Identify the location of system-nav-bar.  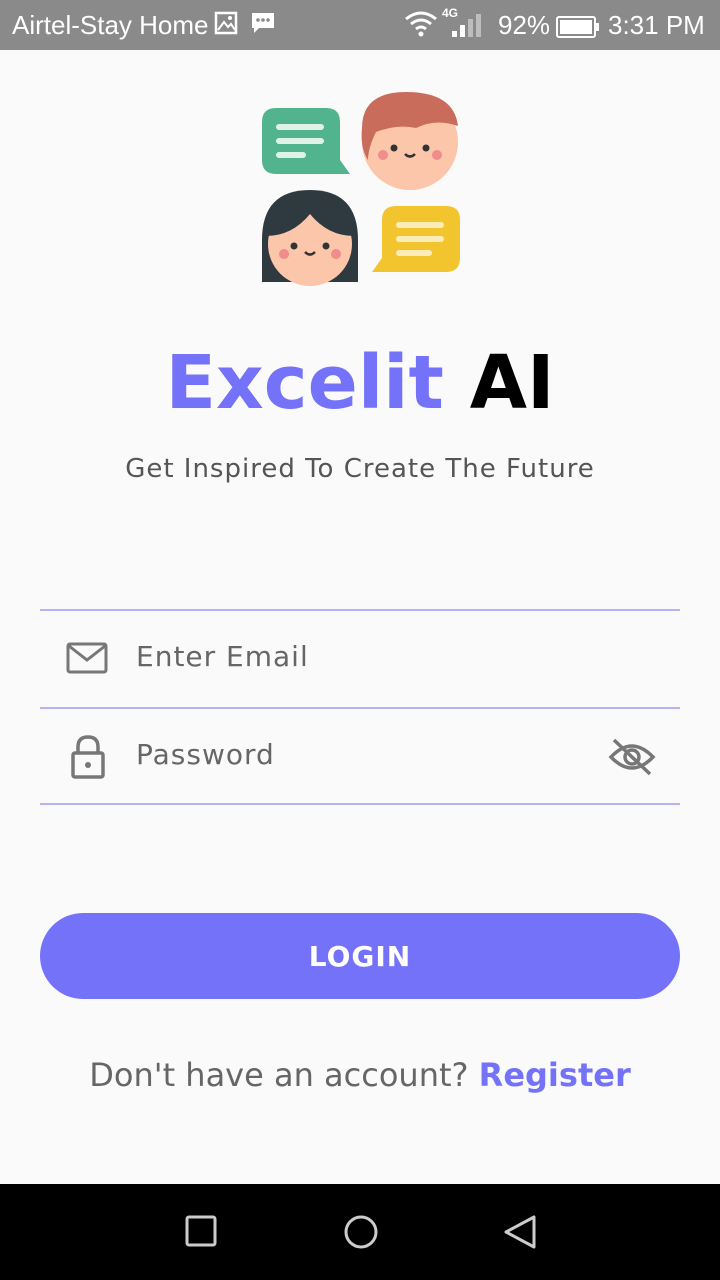
(360, 1232).